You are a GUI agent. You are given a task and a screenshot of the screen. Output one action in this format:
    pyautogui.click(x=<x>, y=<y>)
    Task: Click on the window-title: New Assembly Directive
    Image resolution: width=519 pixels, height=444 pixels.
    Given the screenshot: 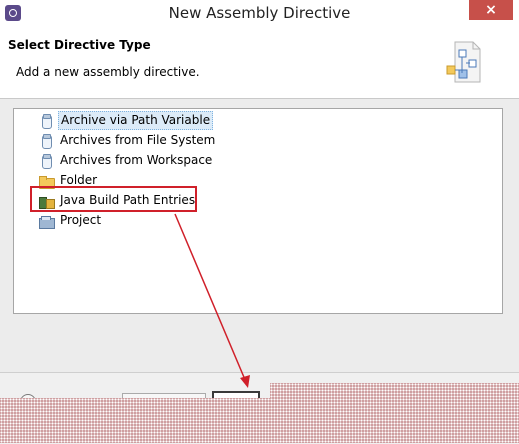 What is the action you would take?
    pyautogui.click(x=259, y=13)
    